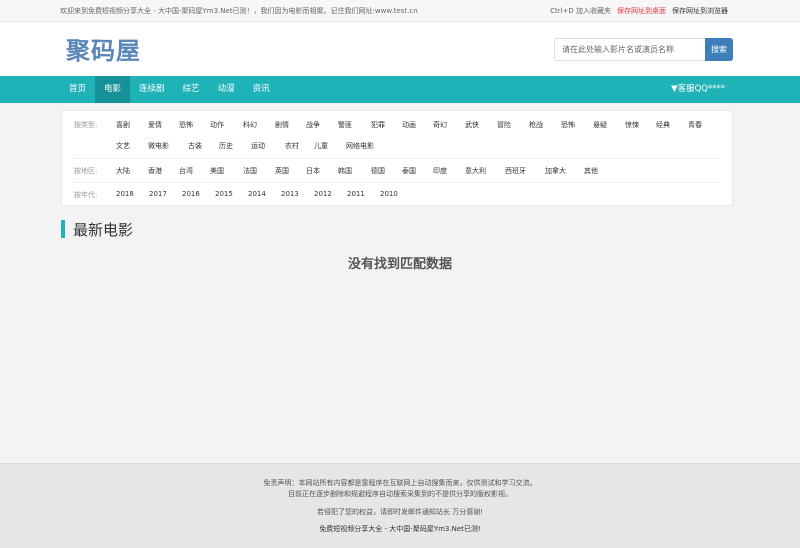 This screenshot has width=800, height=548. I want to click on top-links: Ctrl+D 加入收藏夹 保存网址到桌面 保存网址到浏览器, so click(639, 11).